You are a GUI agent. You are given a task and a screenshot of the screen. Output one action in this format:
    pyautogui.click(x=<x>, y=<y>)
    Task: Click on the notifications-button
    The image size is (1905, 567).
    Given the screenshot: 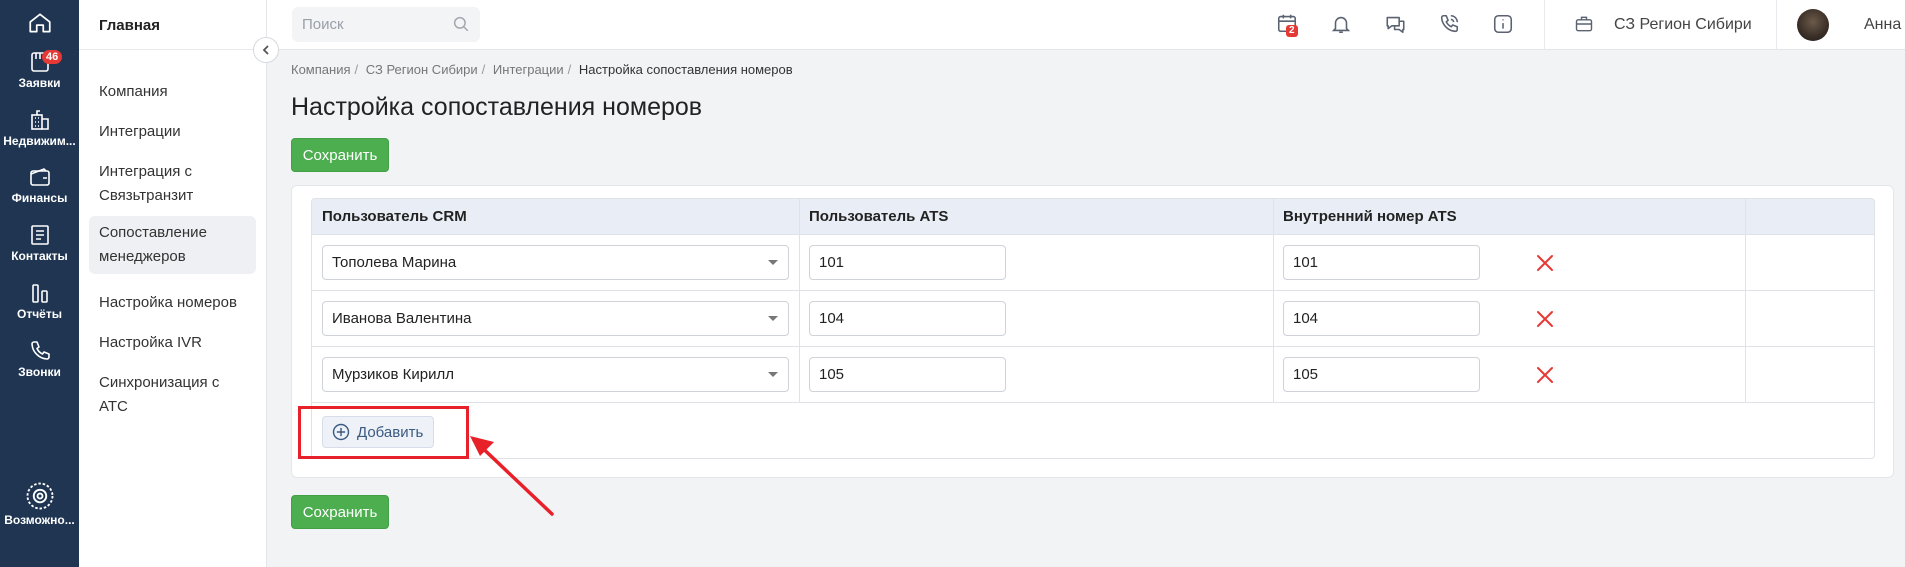 What is the action you would take?
    pyautogui.click(x=1341, y=26)
    